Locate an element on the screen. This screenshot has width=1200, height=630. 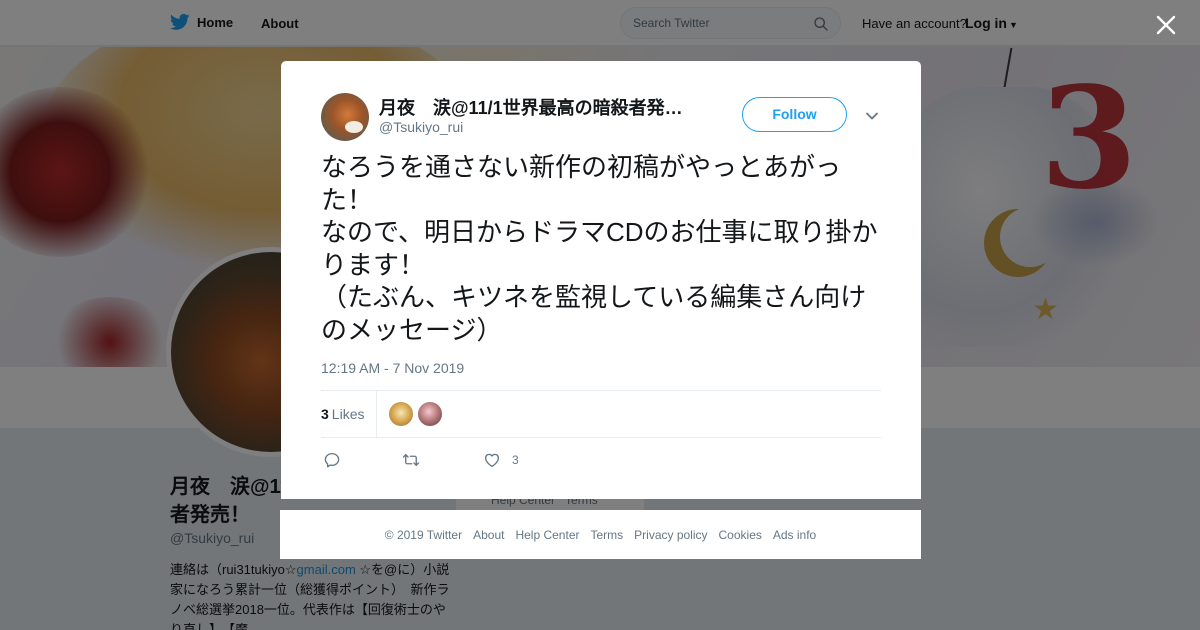
like-action-count: 3 is located at coordinates (515, 460).